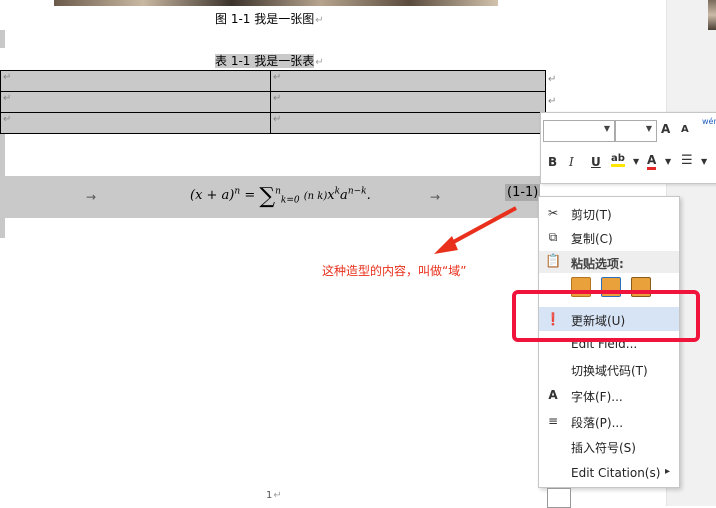 The image size is (716, 508). I want to click on font-icon: A, so click(553, 395).